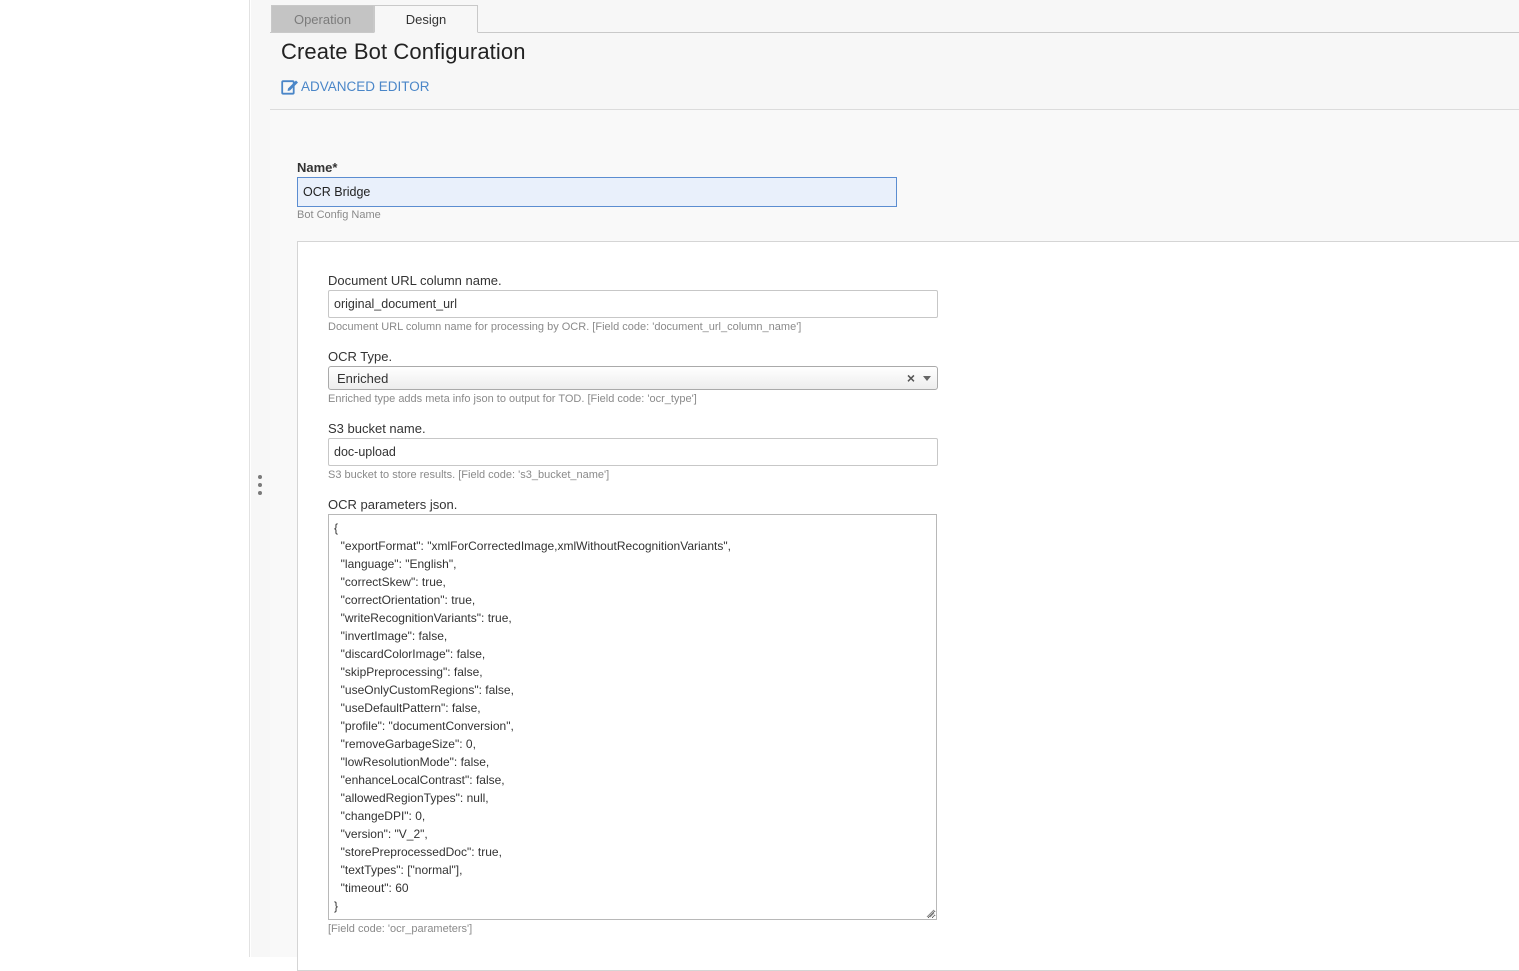 Image resolution: width=1519 pixels, height=971 pixels. Describe the element at coordinates (289, 87) in the screenshot. I see `edit-icon` at that location.